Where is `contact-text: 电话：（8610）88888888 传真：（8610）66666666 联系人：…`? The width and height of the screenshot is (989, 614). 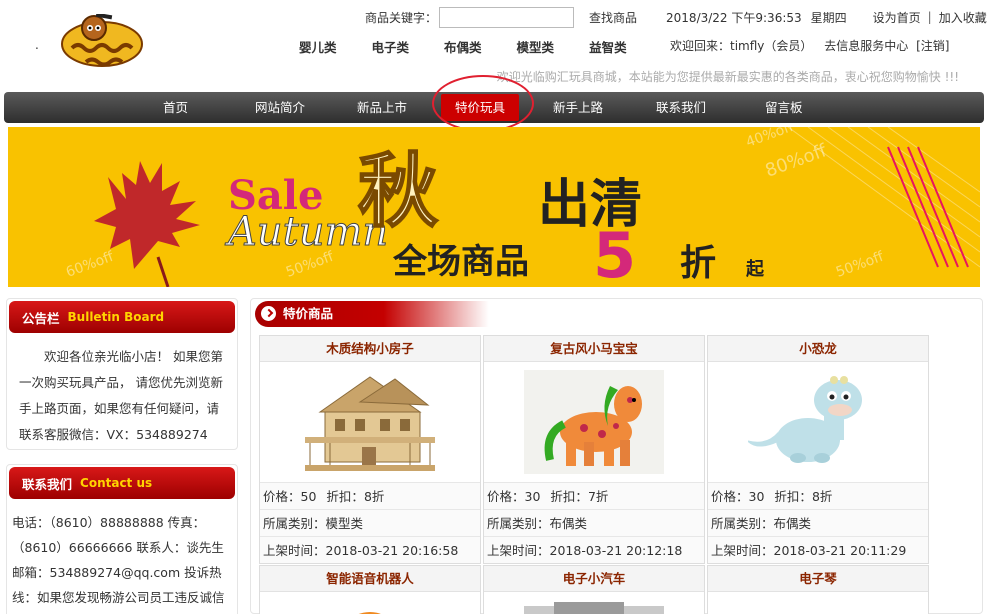 contact-text: 电话：（8610）88888888 传真：（8610）66666666 联系人：… is located at coordinates (118, 560).